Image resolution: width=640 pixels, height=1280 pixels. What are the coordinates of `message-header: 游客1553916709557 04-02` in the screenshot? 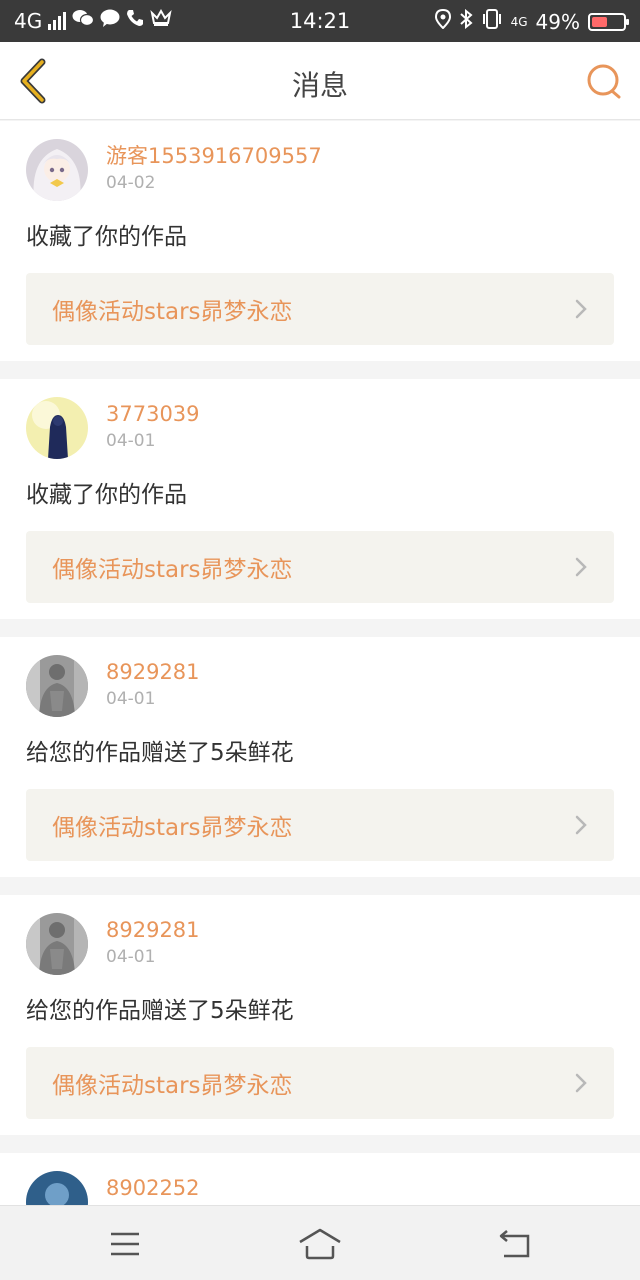 It's located at (320, 170).